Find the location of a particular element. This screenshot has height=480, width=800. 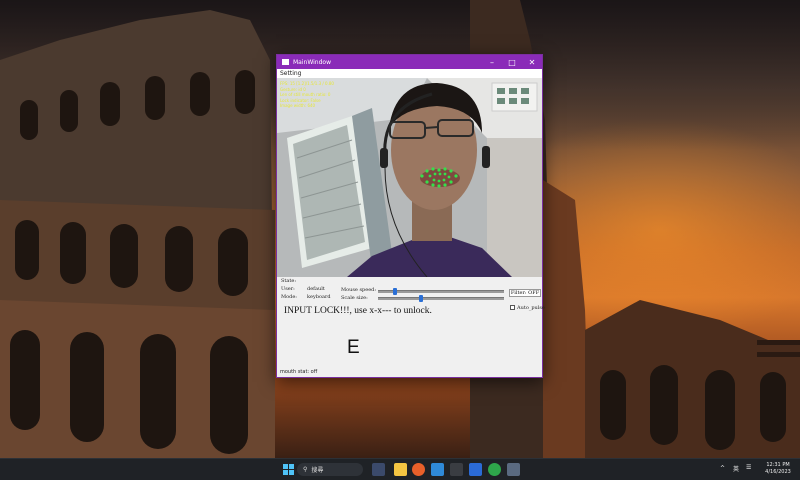

user-label: User: is located at coordinates (288, 289).